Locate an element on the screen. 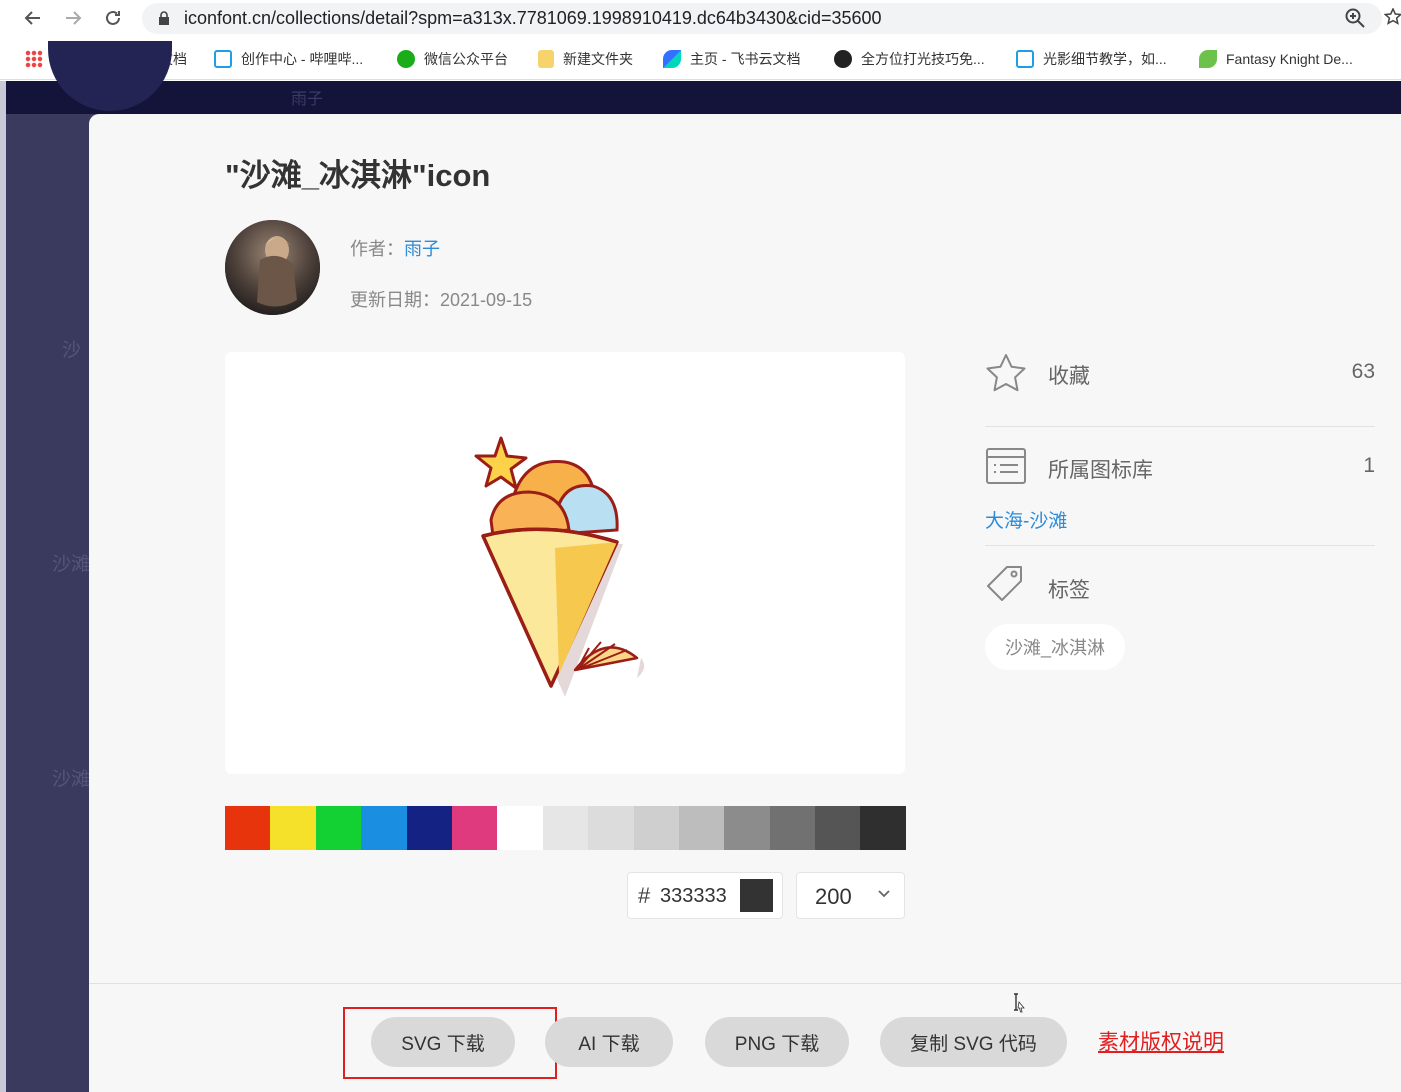 Image resolution: width=1401 pixels, height=1092 pixels. reload-icon is located at coordinates (113, 17).